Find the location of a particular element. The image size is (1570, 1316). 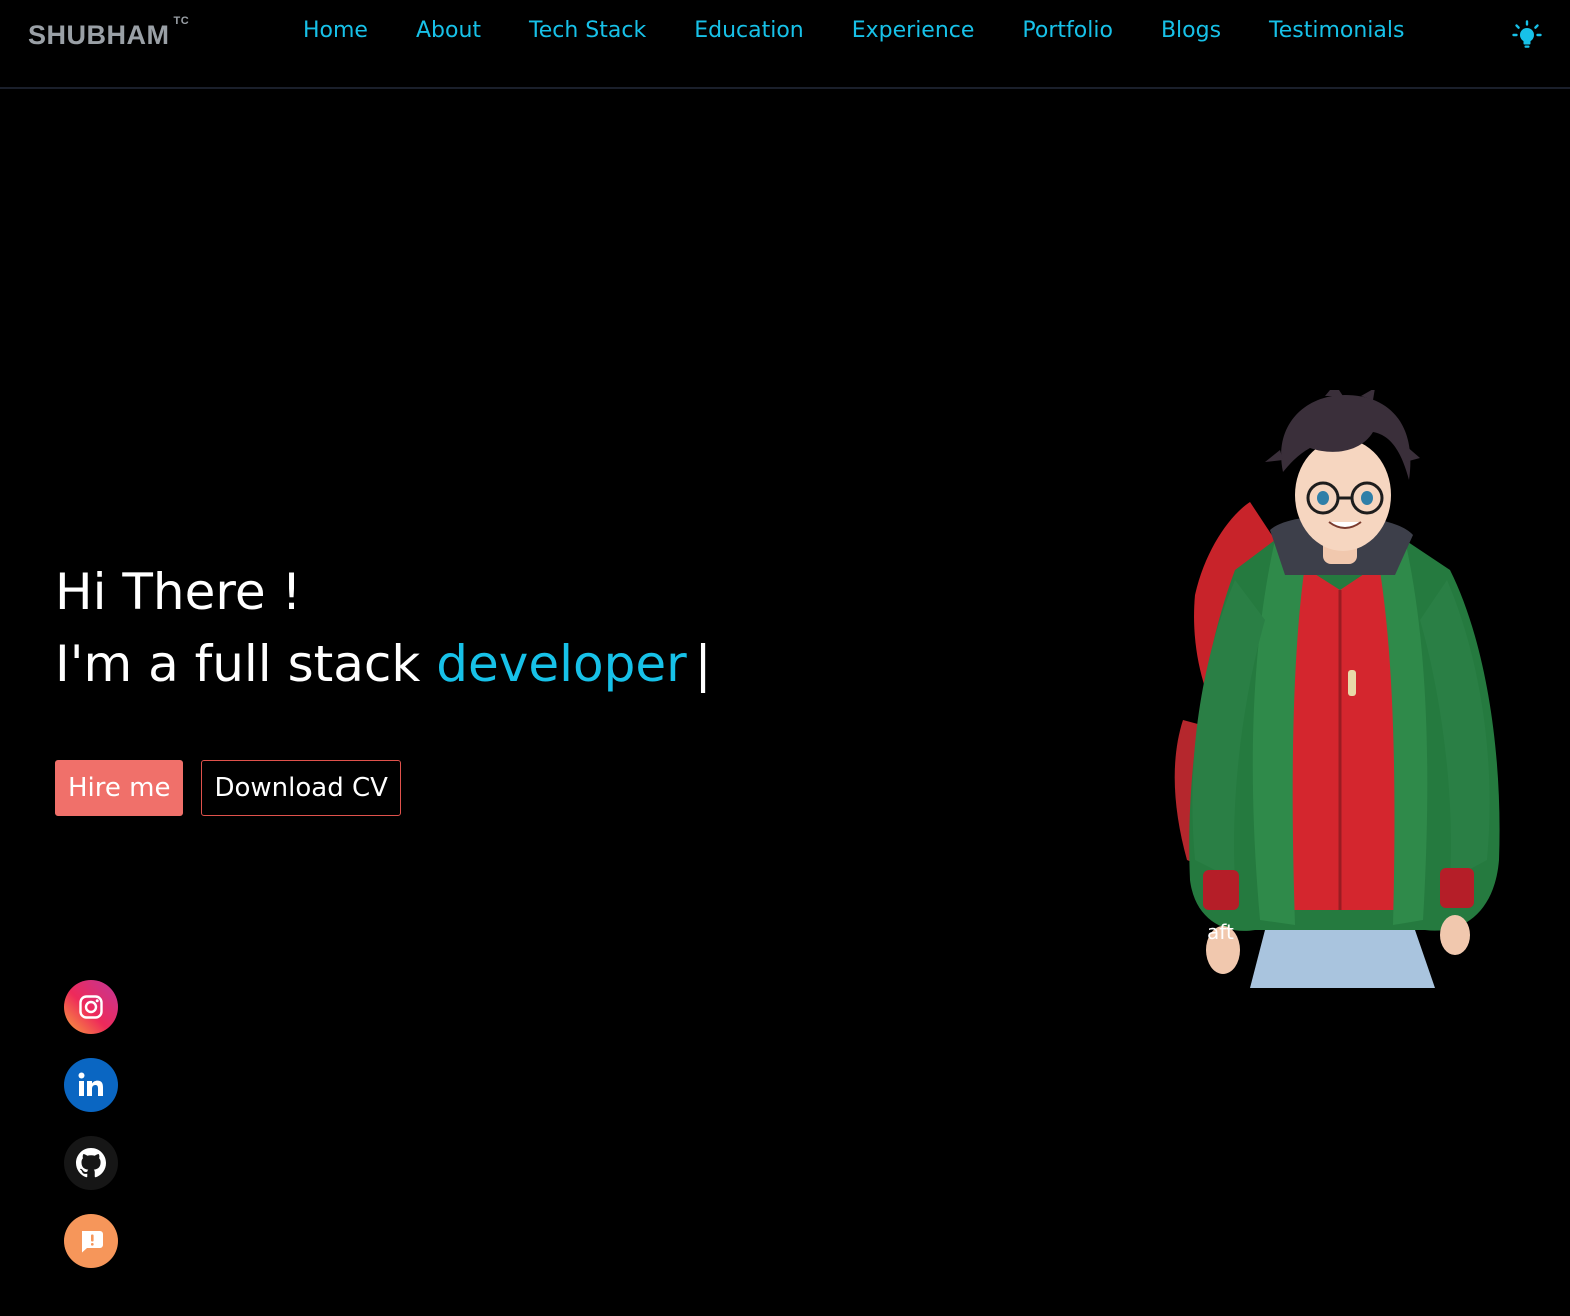

avatar-illustration: aft is located at coordinates (1337, 686).